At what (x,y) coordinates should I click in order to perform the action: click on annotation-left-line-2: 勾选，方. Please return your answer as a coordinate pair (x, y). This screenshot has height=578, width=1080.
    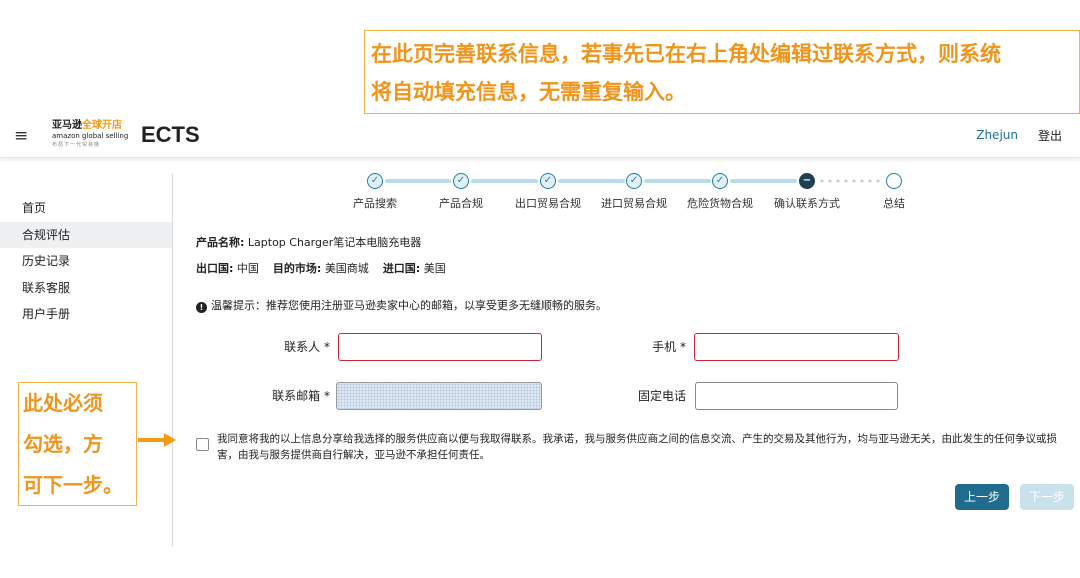
    Looking at the image, I should click on (63, 444).